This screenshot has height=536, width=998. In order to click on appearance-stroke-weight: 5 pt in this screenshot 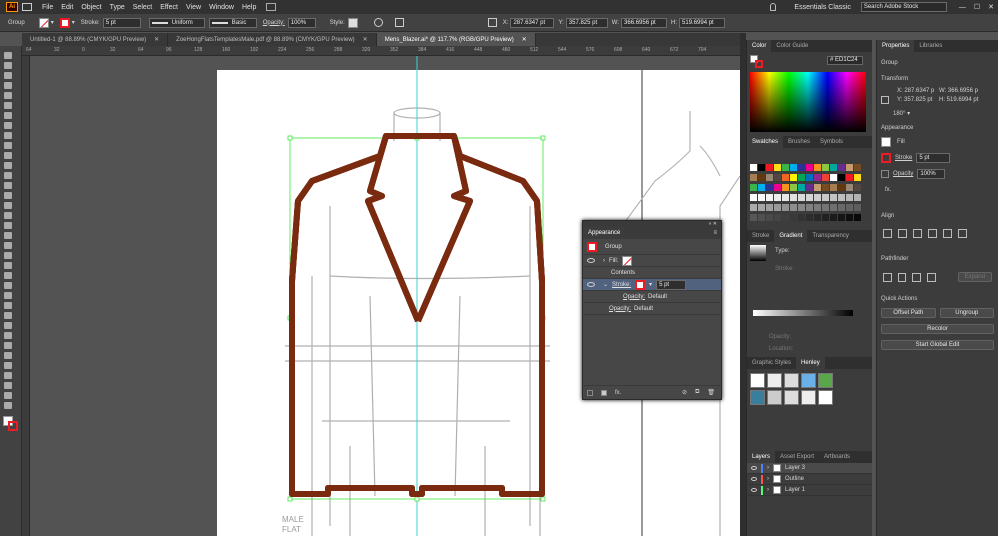, I will do `click(671, 284)`.